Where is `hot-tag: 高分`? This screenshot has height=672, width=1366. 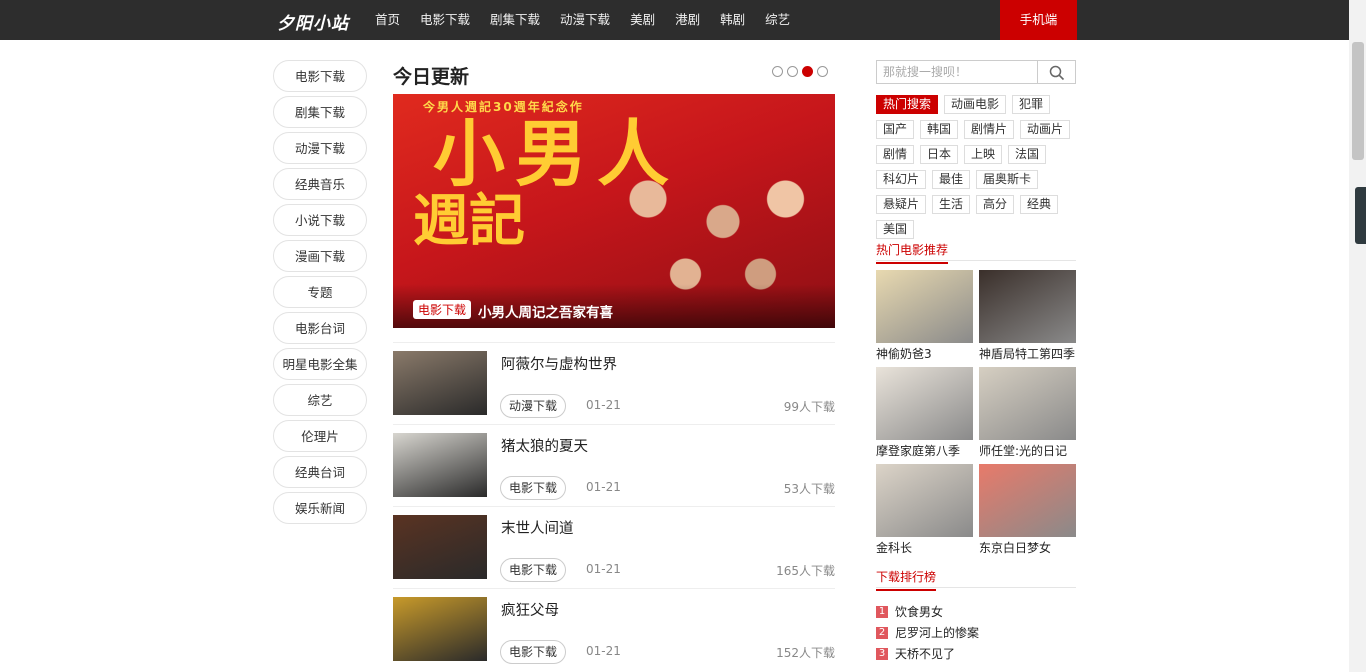 hot-tag: 高分 is located at coordinates (995, 204).